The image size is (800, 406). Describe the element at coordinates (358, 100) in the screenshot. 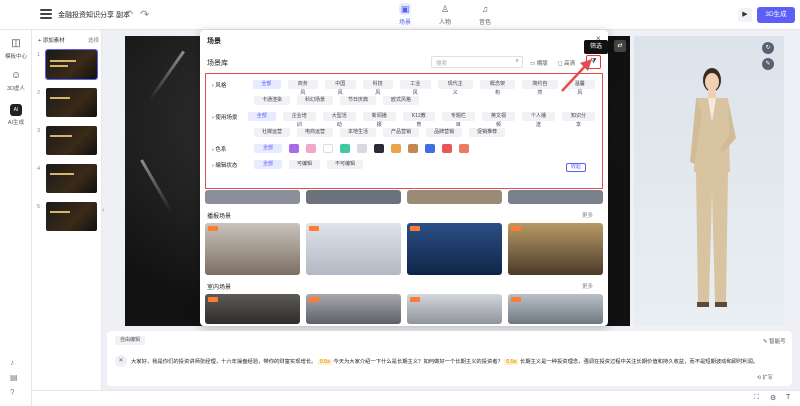

I see `filter-chip: 节日庆典` at that location.